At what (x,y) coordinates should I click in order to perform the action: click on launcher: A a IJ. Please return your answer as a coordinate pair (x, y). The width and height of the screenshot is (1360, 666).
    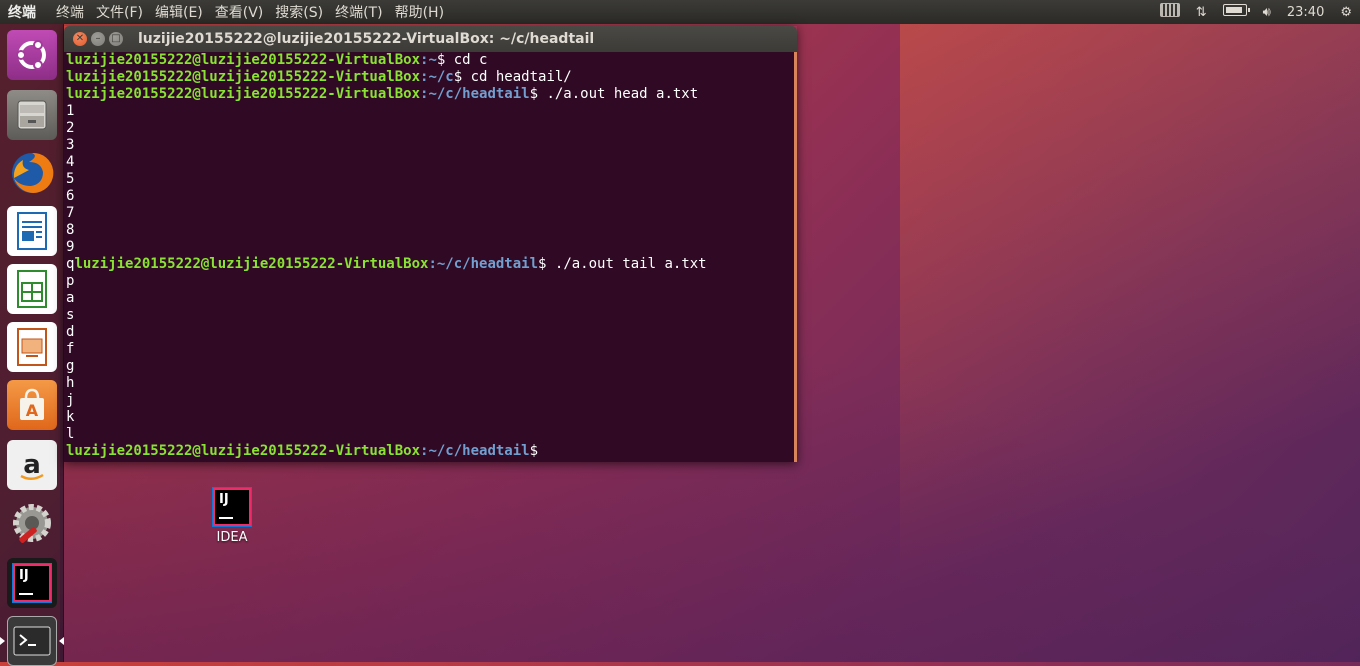
    Looking at the image, I should click on (32, 345).